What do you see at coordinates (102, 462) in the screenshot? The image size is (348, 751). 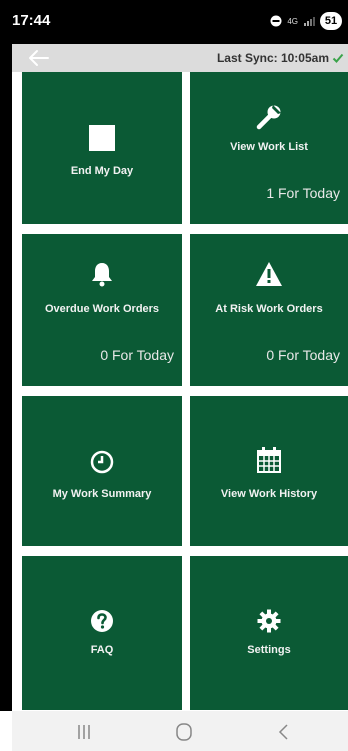 I see `clock-icon` at bounding box center [102, 462].